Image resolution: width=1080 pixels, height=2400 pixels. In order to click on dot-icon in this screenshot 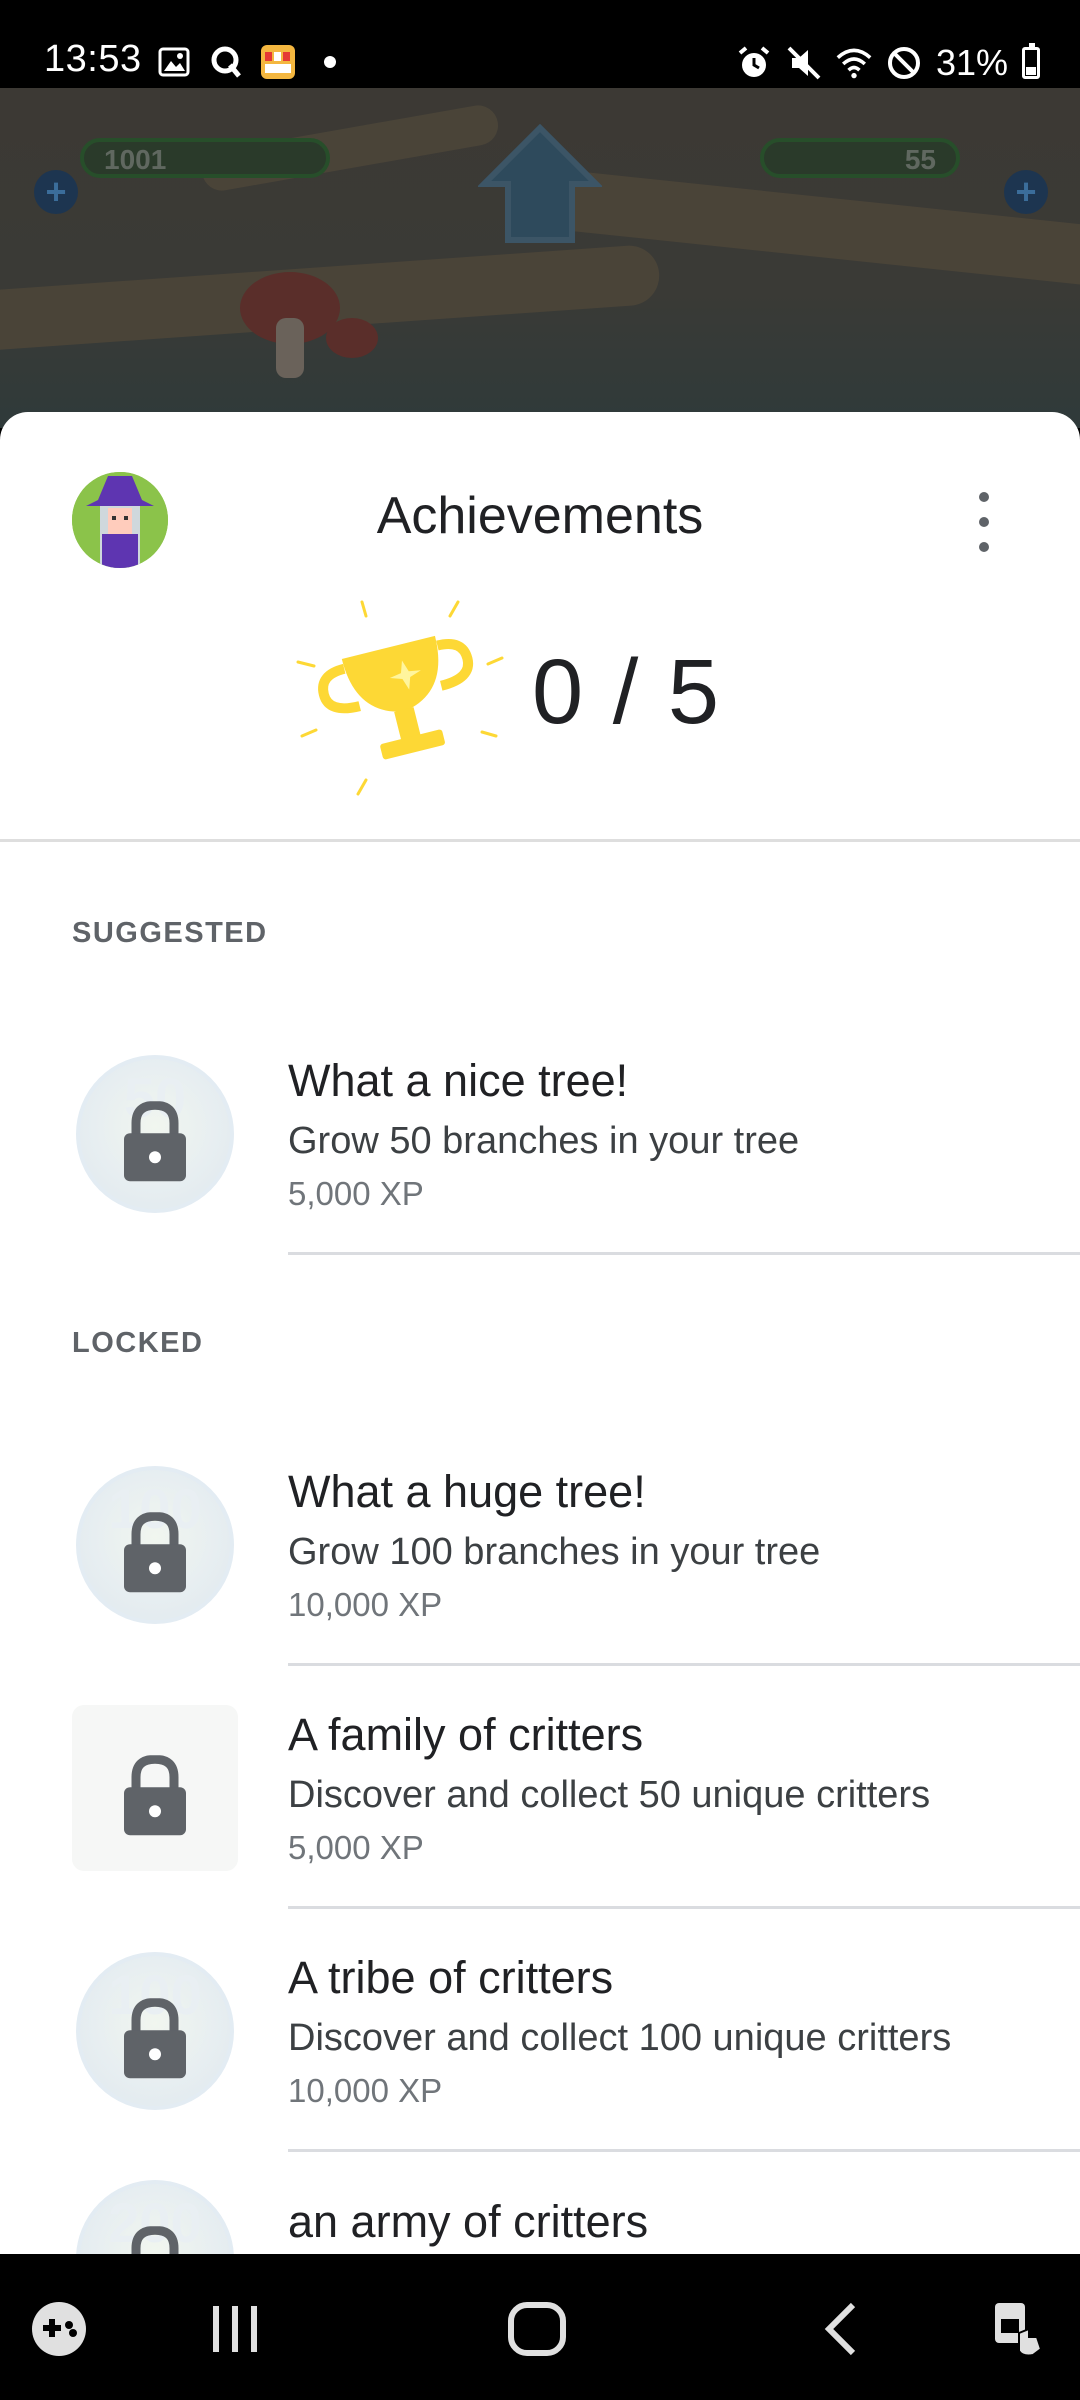, I will do `click(330, 62)`.